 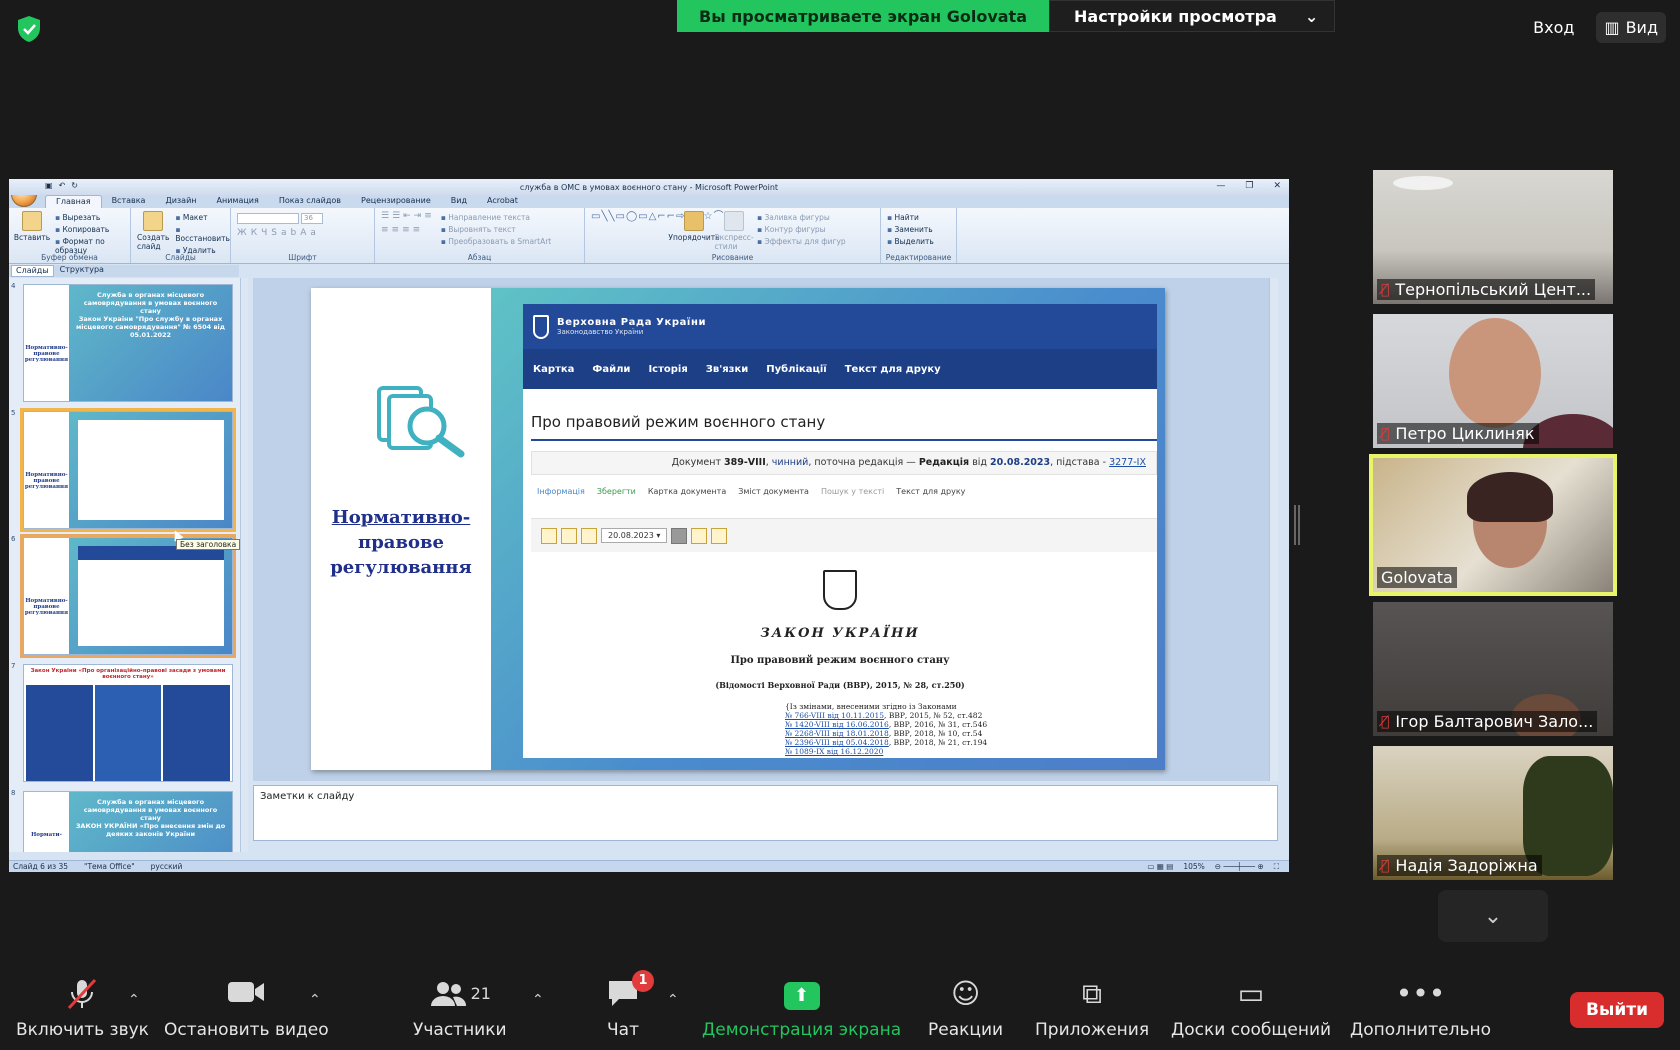 What do you see at coordinates (134, 1000) in the screenshot?
I see `audio-options-chevron-icon: ⌃` at bounding box center [134, 1000].